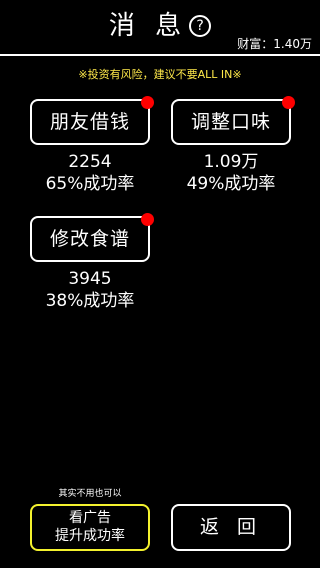 The width and height of the screenshot is (320, 568). I want to click on header-divider, so click(160, 55).